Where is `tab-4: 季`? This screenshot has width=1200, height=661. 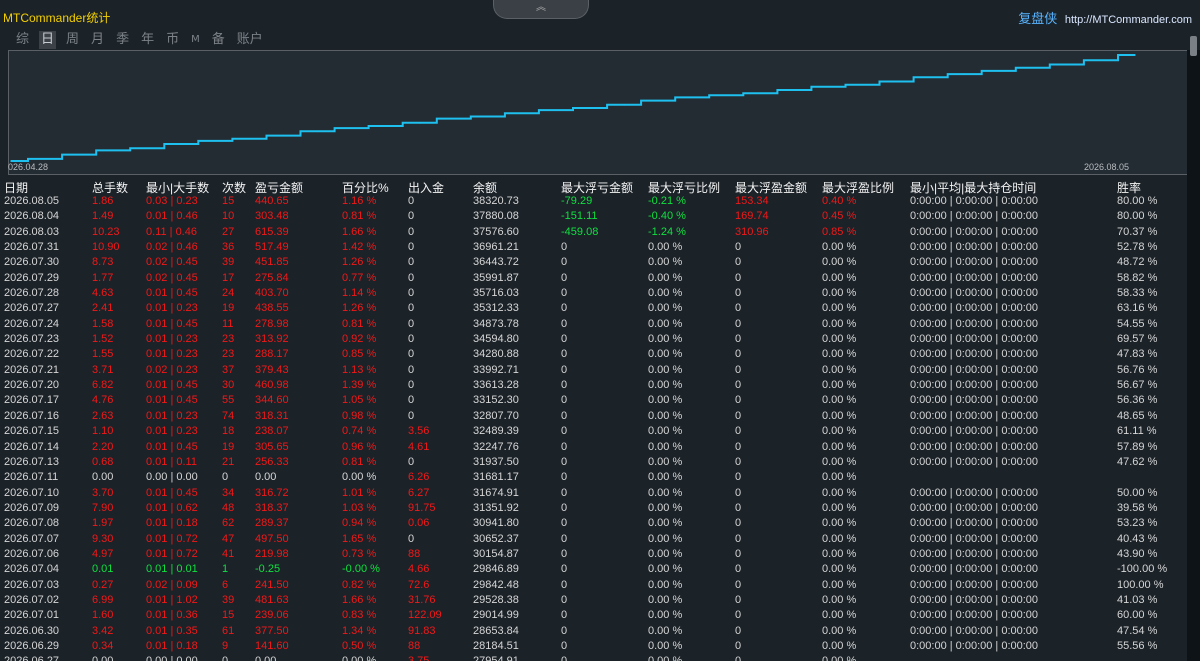 tab-4: 季 is located at coordinates (122, 40).